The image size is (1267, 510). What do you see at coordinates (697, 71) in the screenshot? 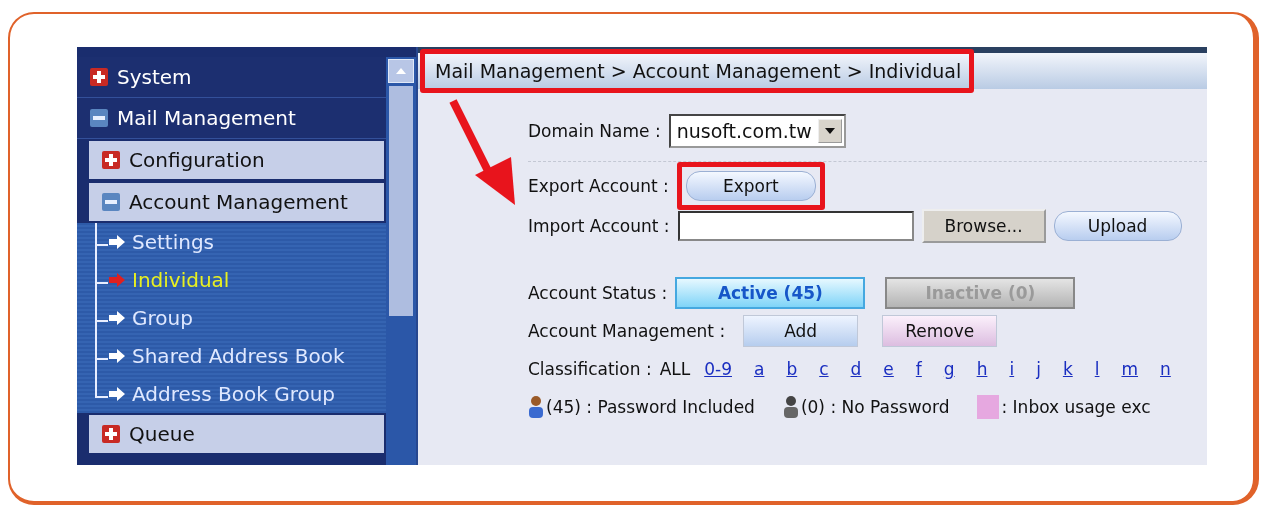
I see `breadcrumb: Mail Management > Account Management > Individual` at bounding box center [697, 71].